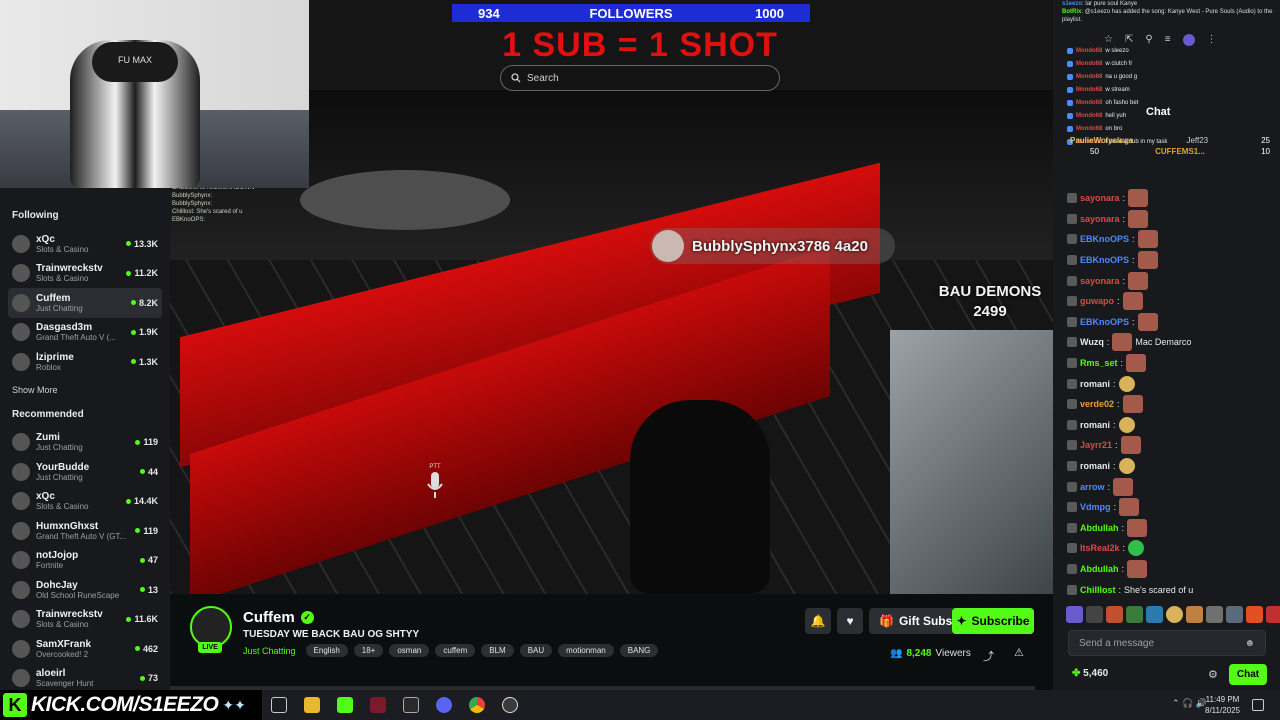 Image resolution: width=1280 pixels, height=720 pixels. What do you see at coordinates (818, 621) in the screenshot?
I see `notification-bell-icon: 🔔` at bounding box center [818, 621].